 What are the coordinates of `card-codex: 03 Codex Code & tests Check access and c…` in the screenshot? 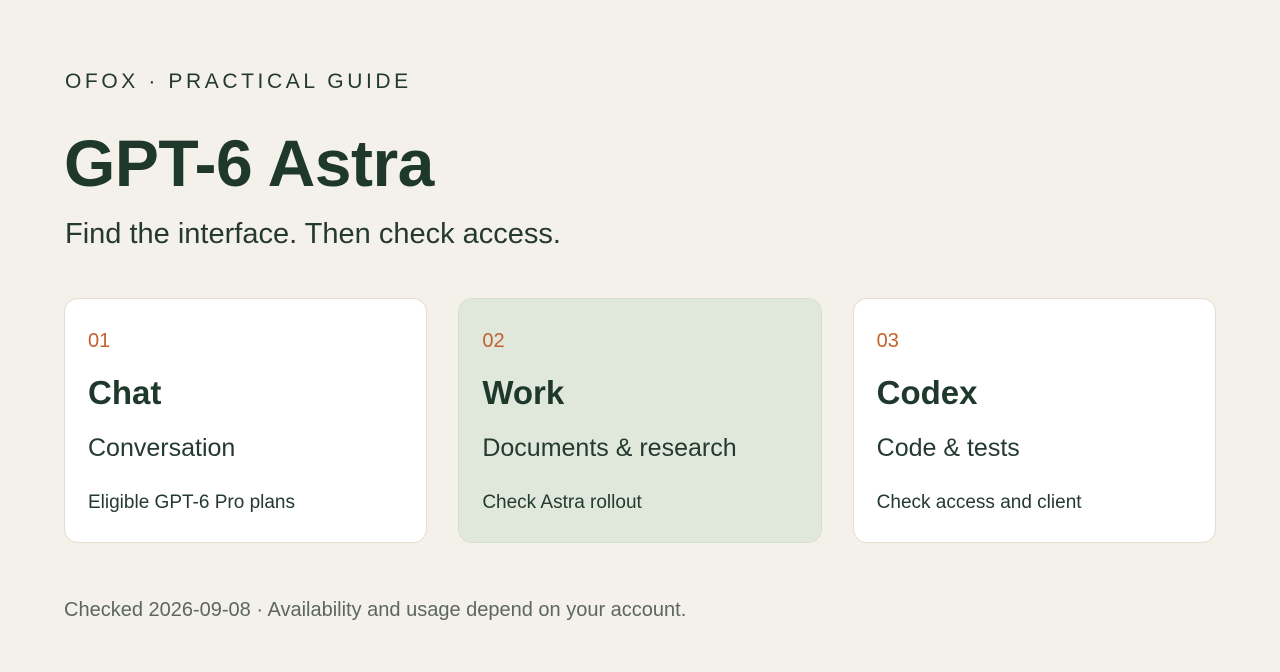 It's located at (1034, 420).